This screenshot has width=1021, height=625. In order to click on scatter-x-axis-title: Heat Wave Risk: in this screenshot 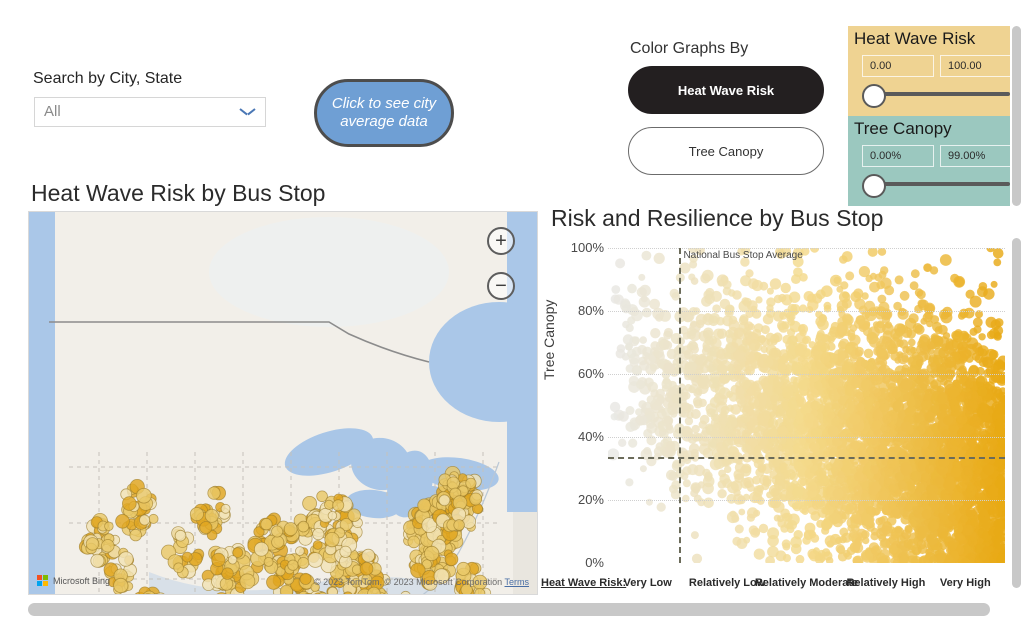, I will do `click(584, 583)`.